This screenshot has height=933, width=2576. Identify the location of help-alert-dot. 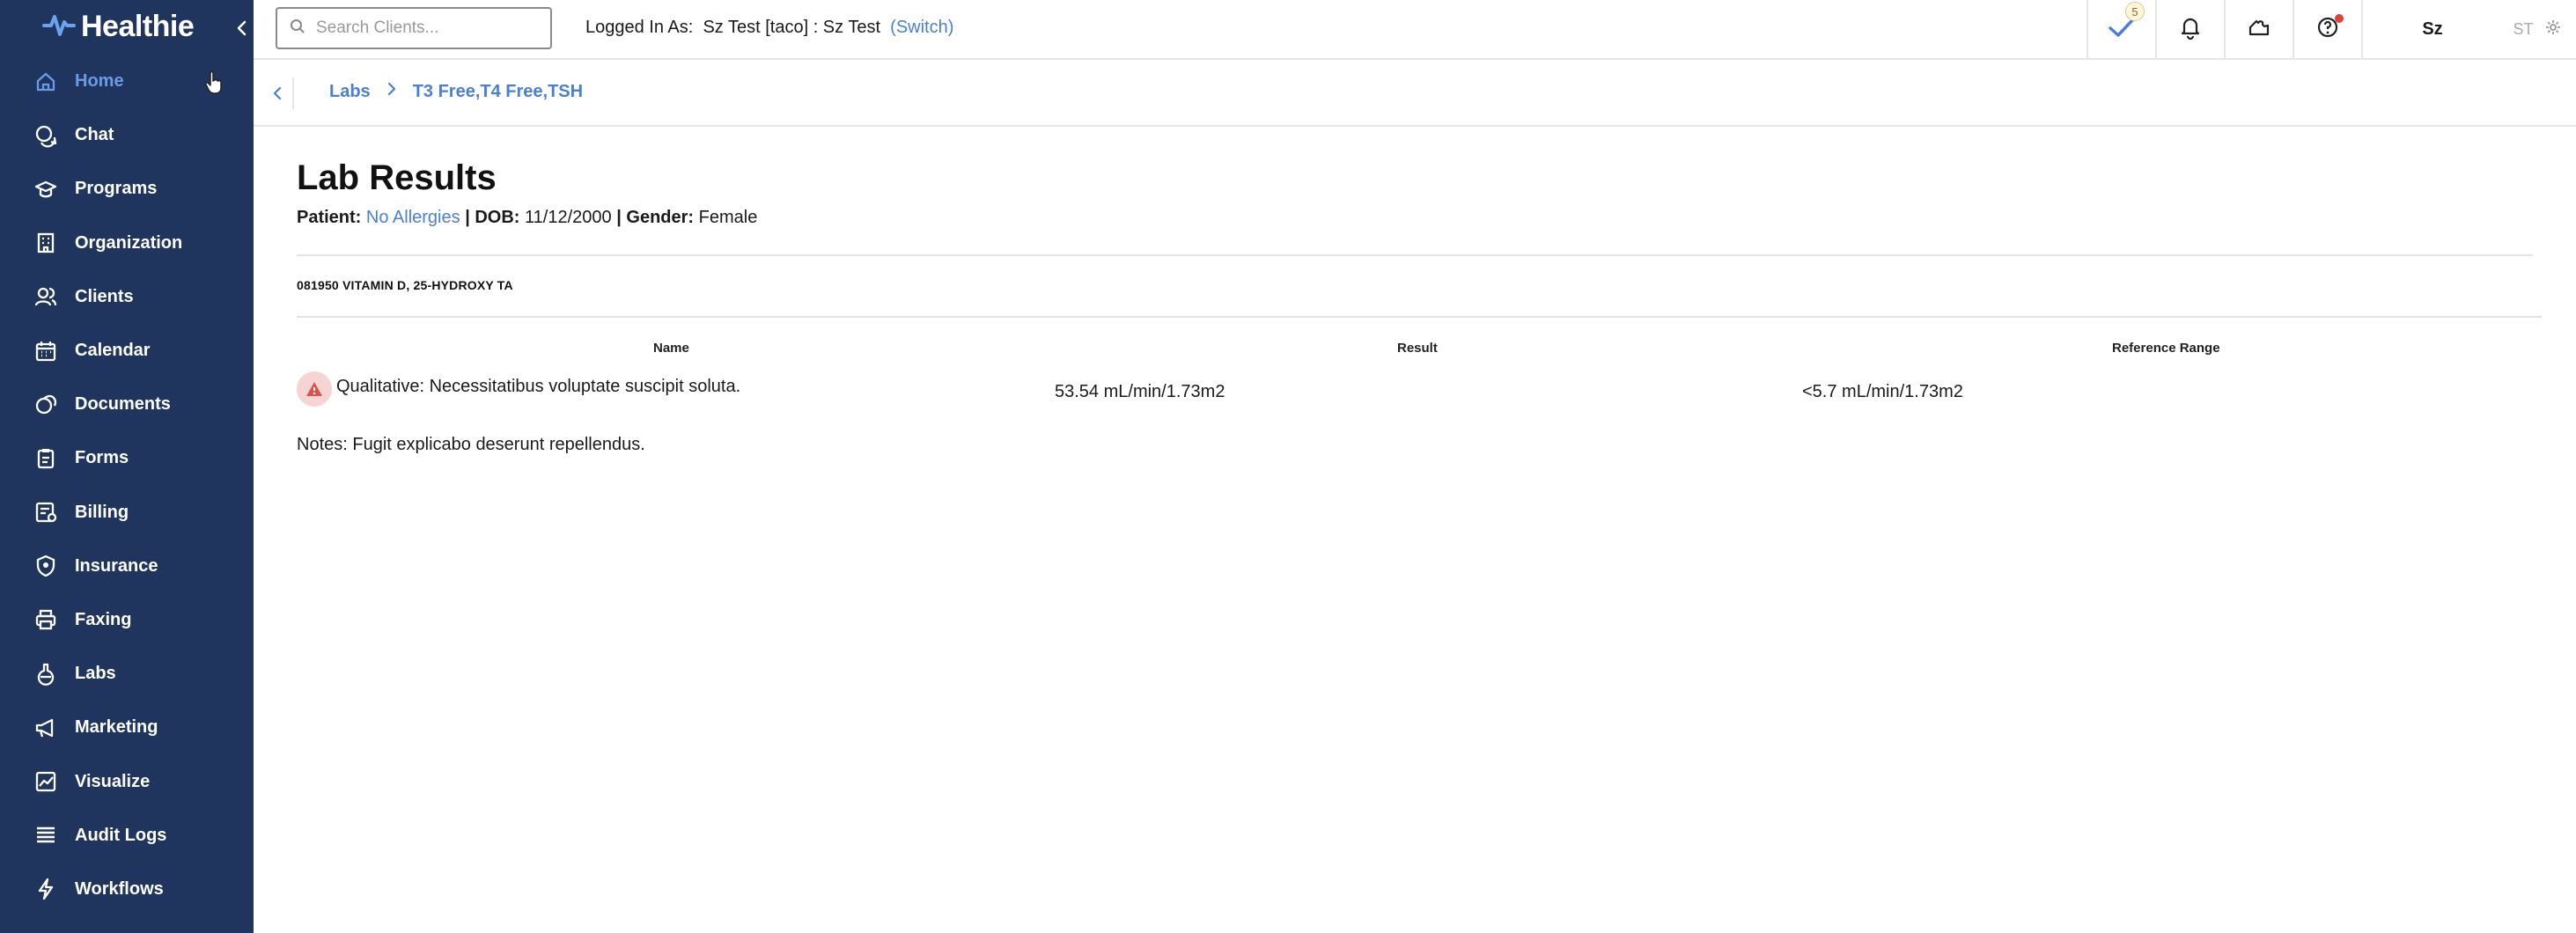
(2339, 18).